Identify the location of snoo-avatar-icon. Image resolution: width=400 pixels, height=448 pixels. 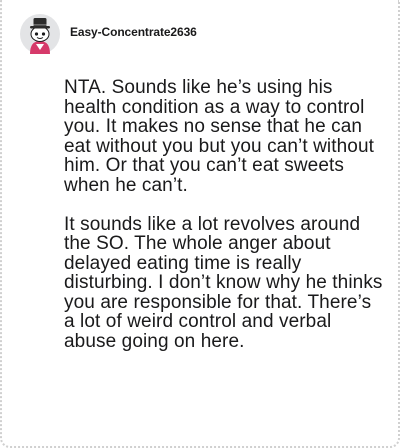
(40, 34).